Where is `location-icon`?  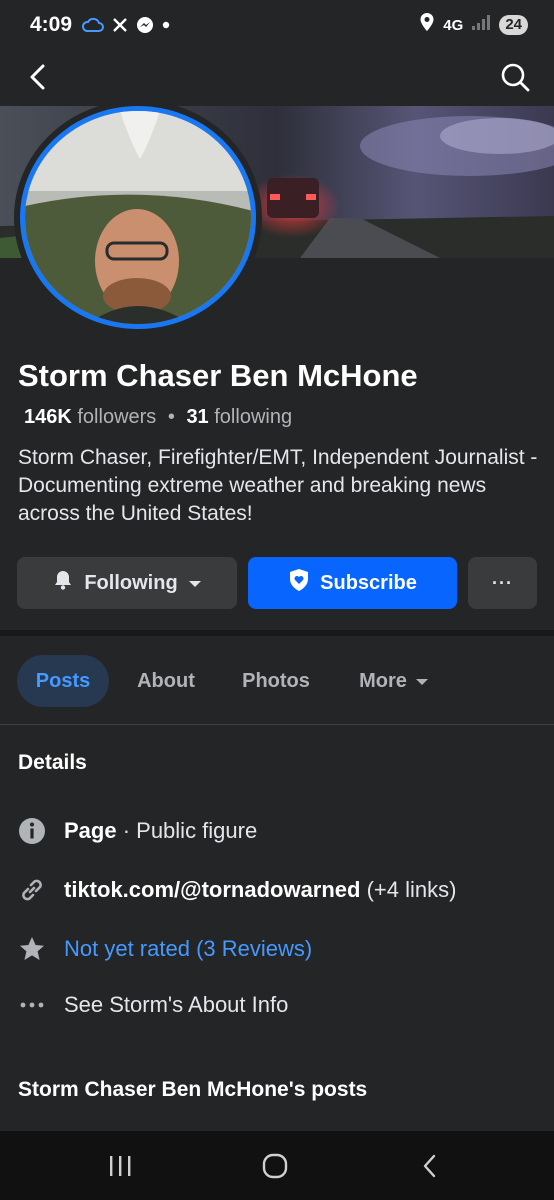 location-icon is located at coordinates (427, 25).